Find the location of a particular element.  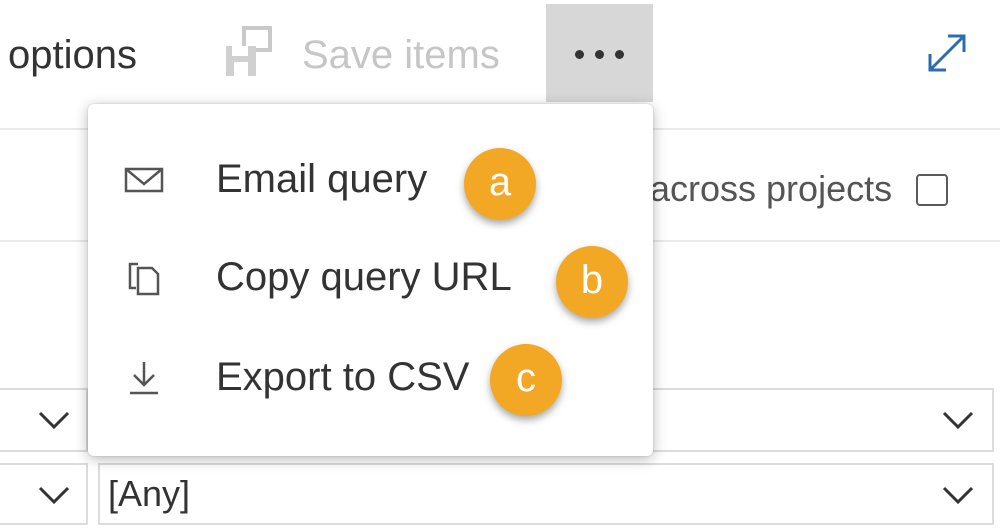

copy-icon is located at coordinates (144, 279).